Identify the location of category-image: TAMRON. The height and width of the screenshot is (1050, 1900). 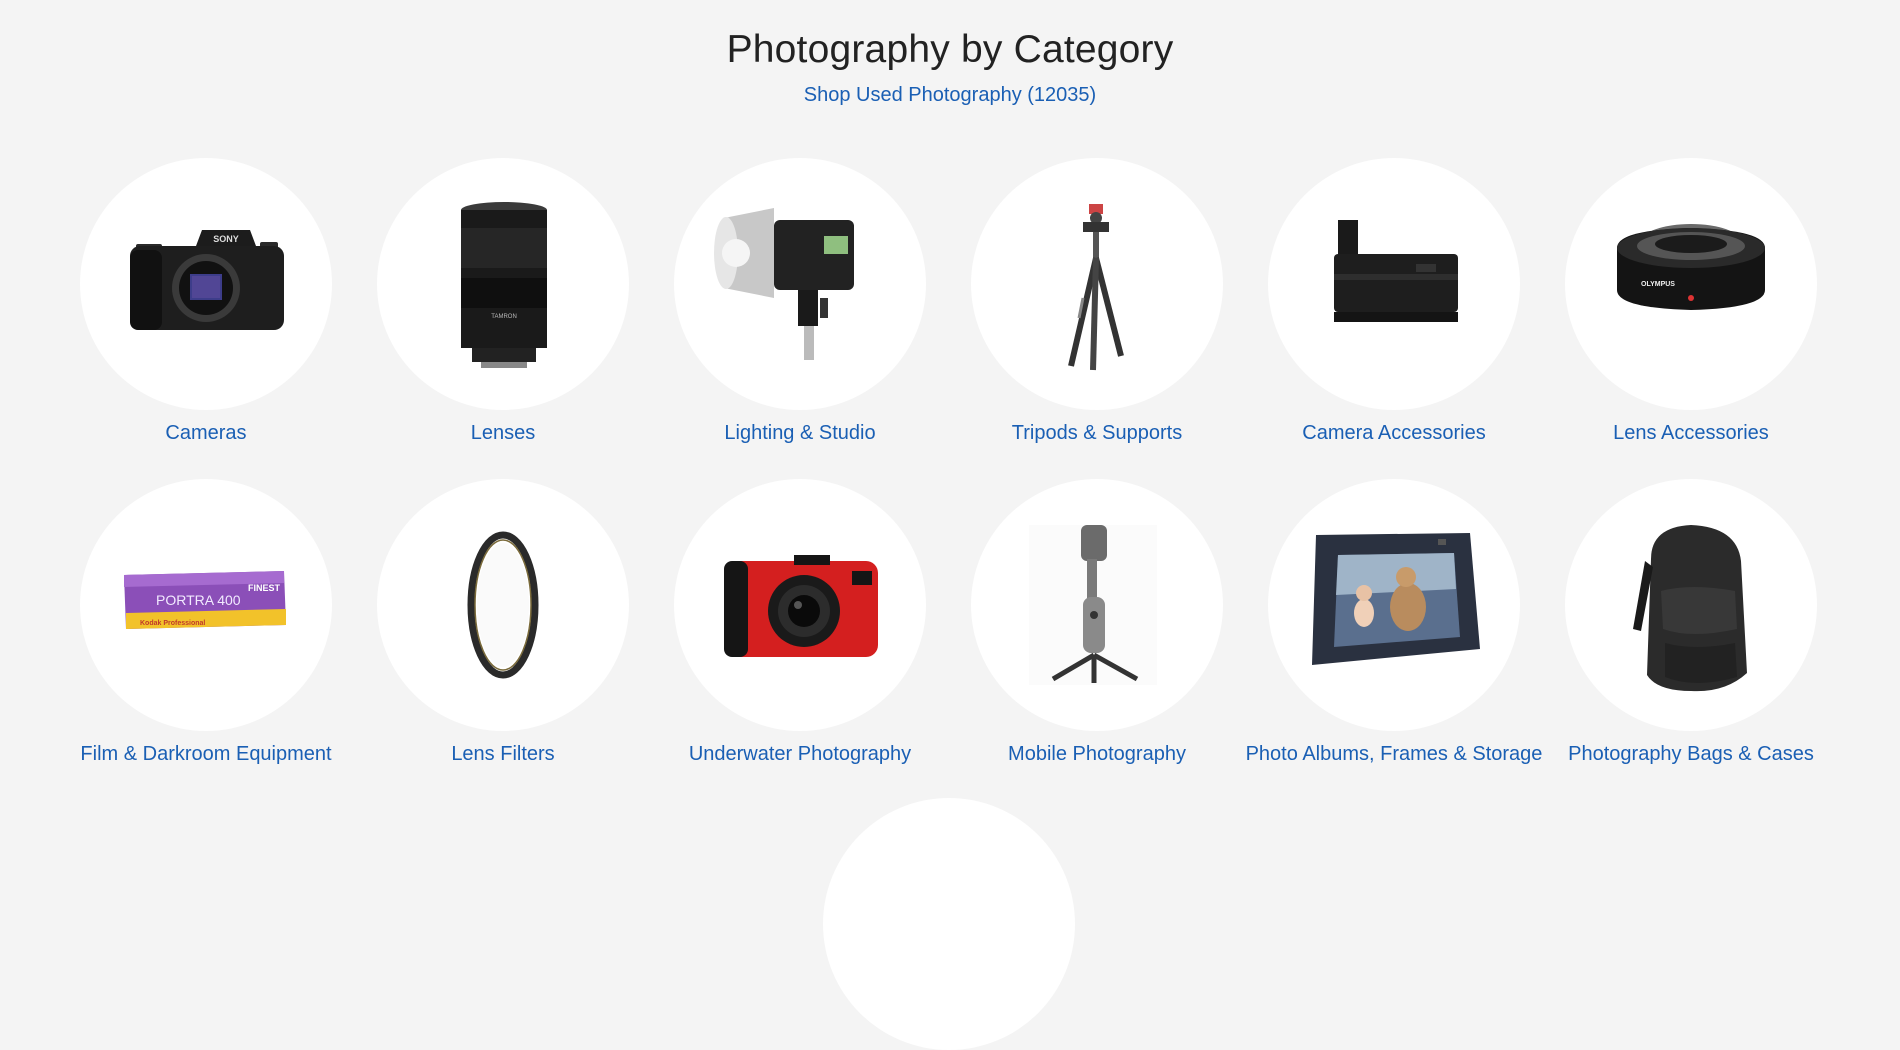
(503, 284).